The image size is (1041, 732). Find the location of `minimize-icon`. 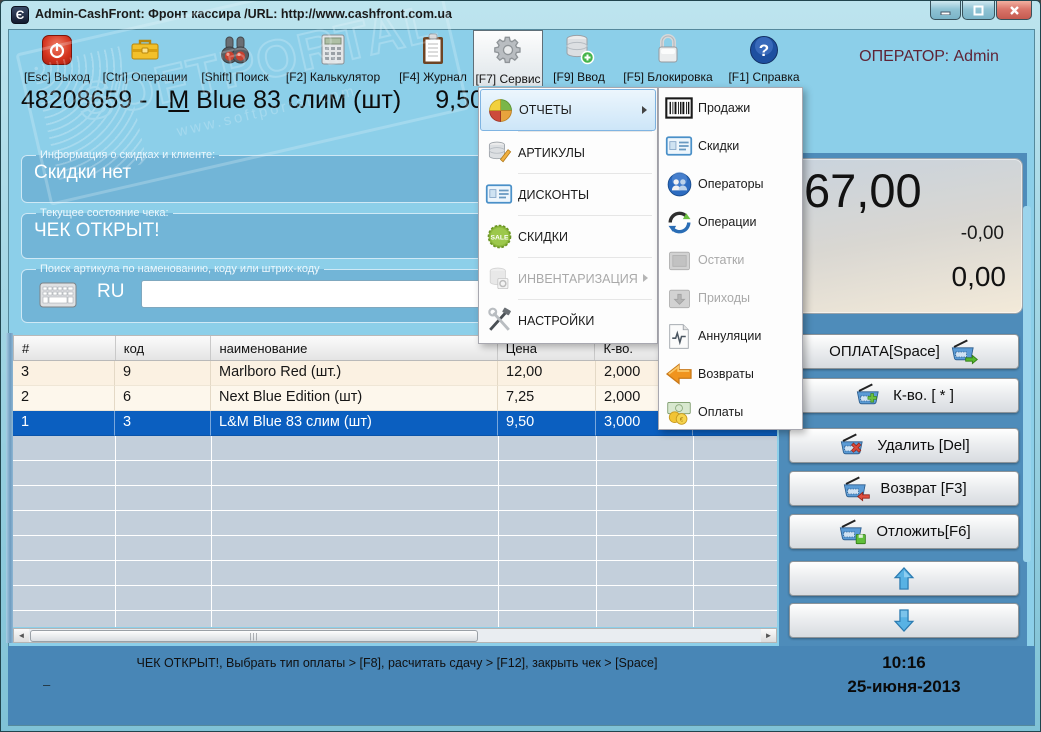

minimize-icon is located at coordinates (945, 13).